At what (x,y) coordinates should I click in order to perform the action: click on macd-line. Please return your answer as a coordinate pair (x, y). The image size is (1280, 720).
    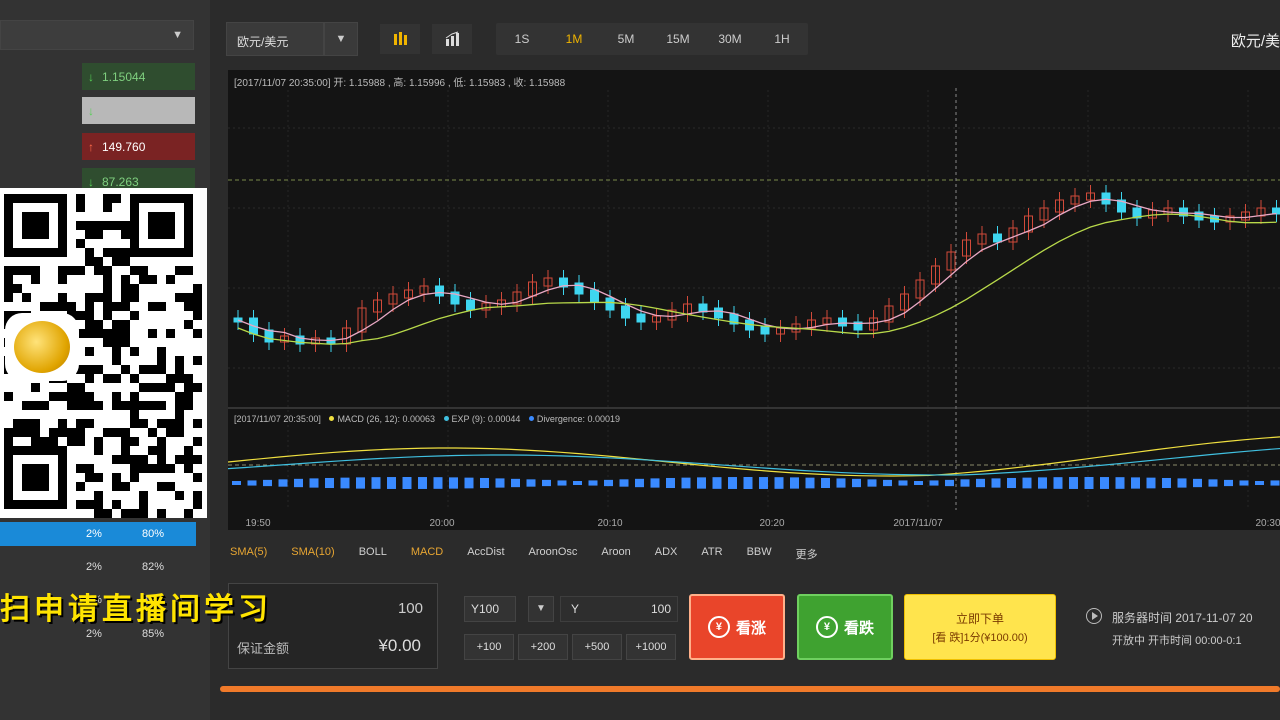
    Looking at the image, I should click on (754, 456).